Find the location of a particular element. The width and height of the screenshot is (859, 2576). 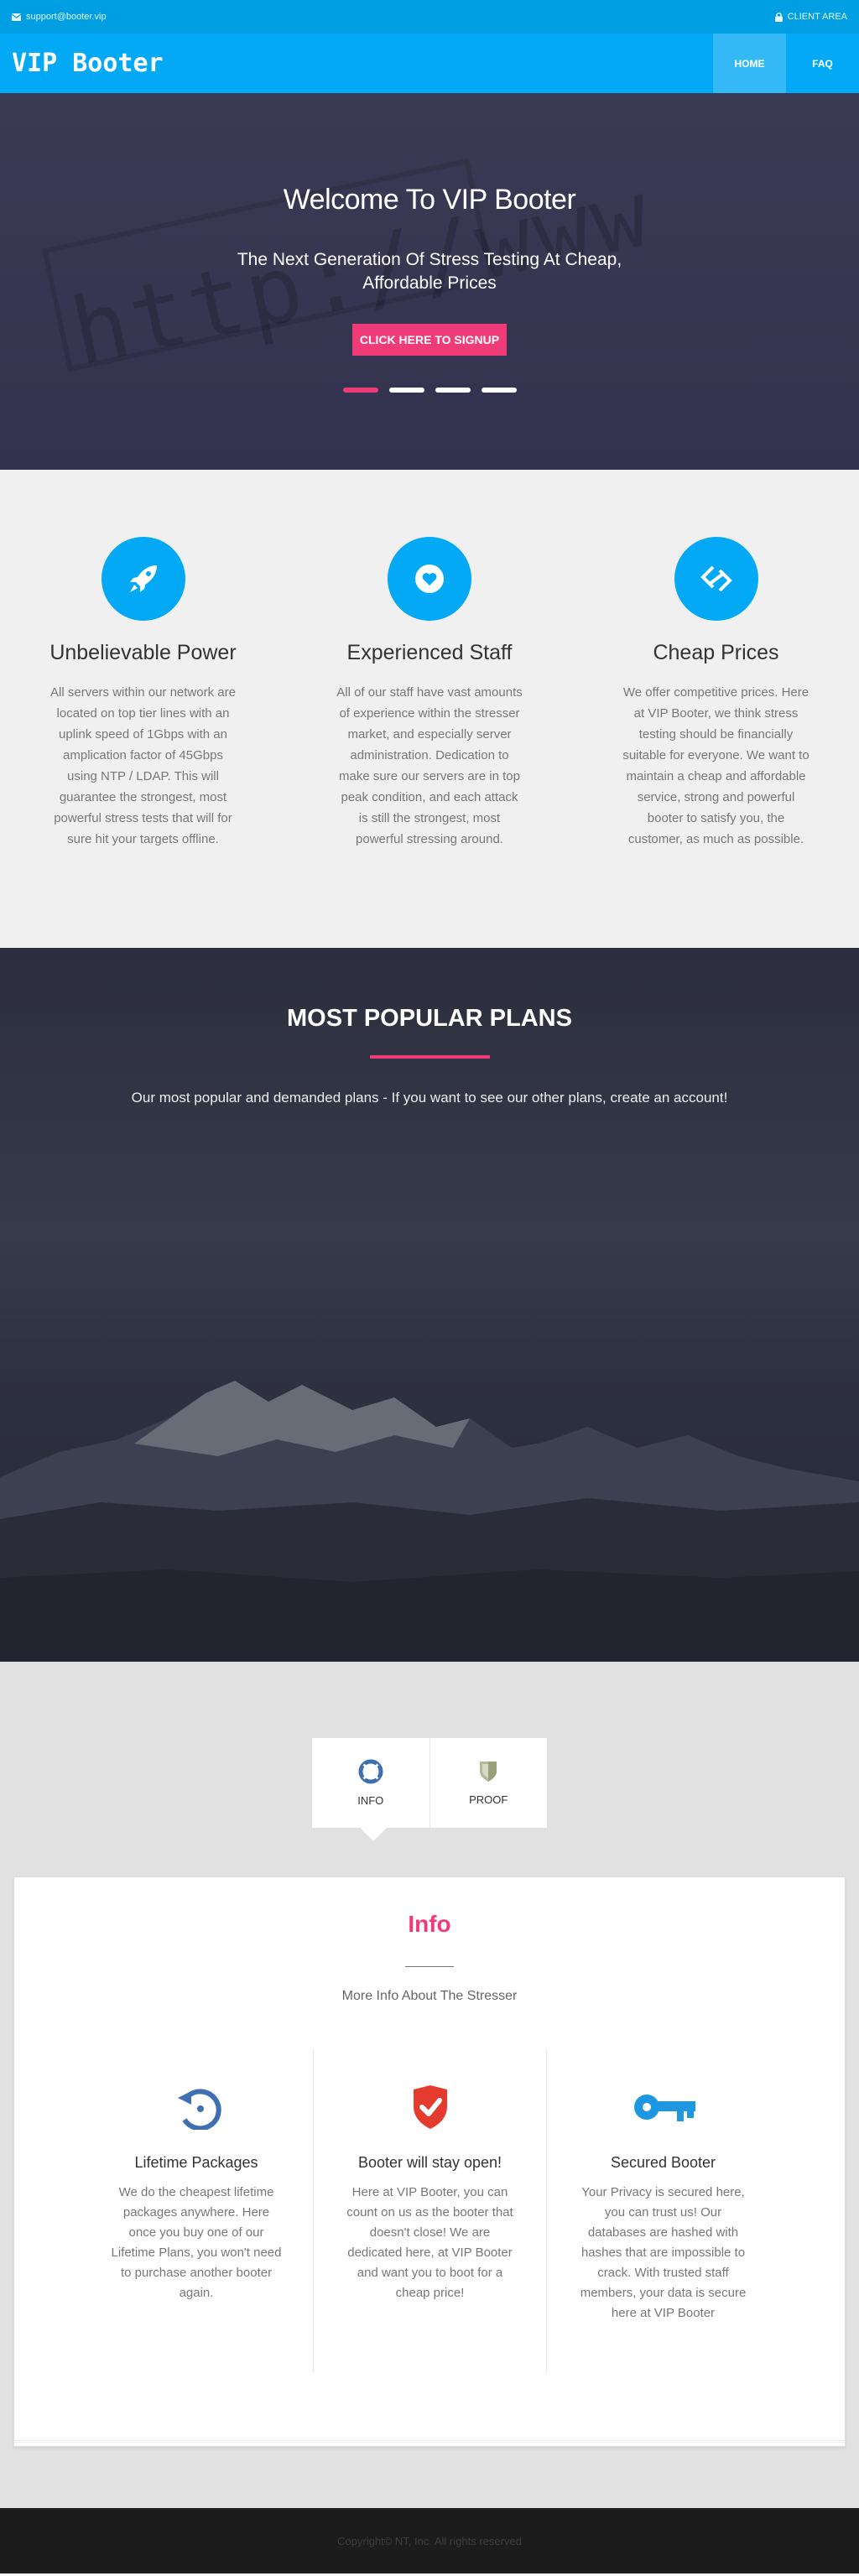

nav-faq: FAQ is located at coordinates (822, 63).